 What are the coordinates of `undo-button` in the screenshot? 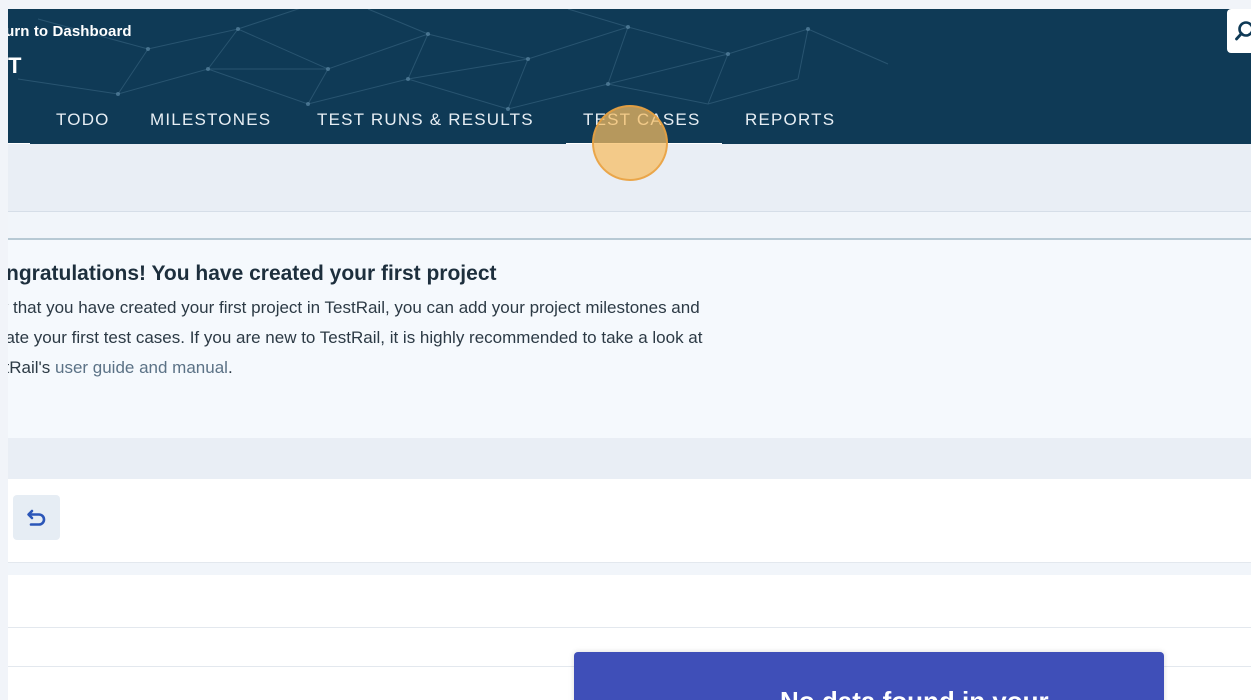 It's located at (36, 517).